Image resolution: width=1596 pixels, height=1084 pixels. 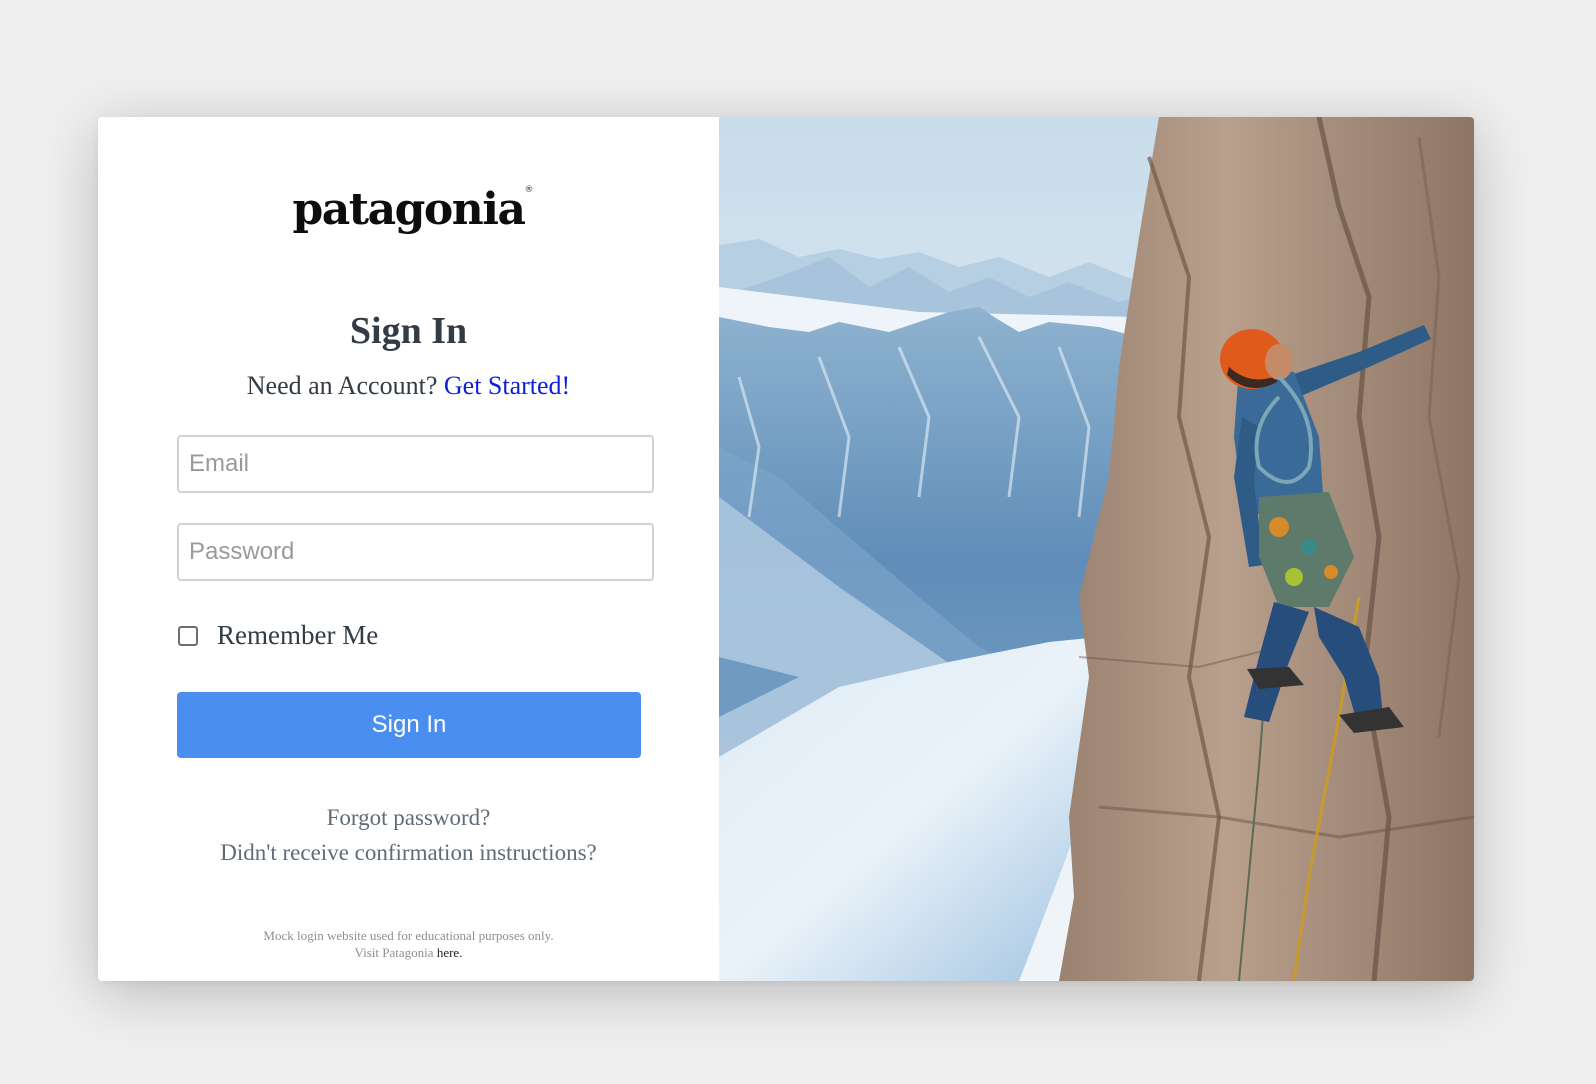 What do you see at coordinates (394, 952) in the screenshot?
I see `footer-visit-text: Visit Patagonia` at bounding box center [394, 952].